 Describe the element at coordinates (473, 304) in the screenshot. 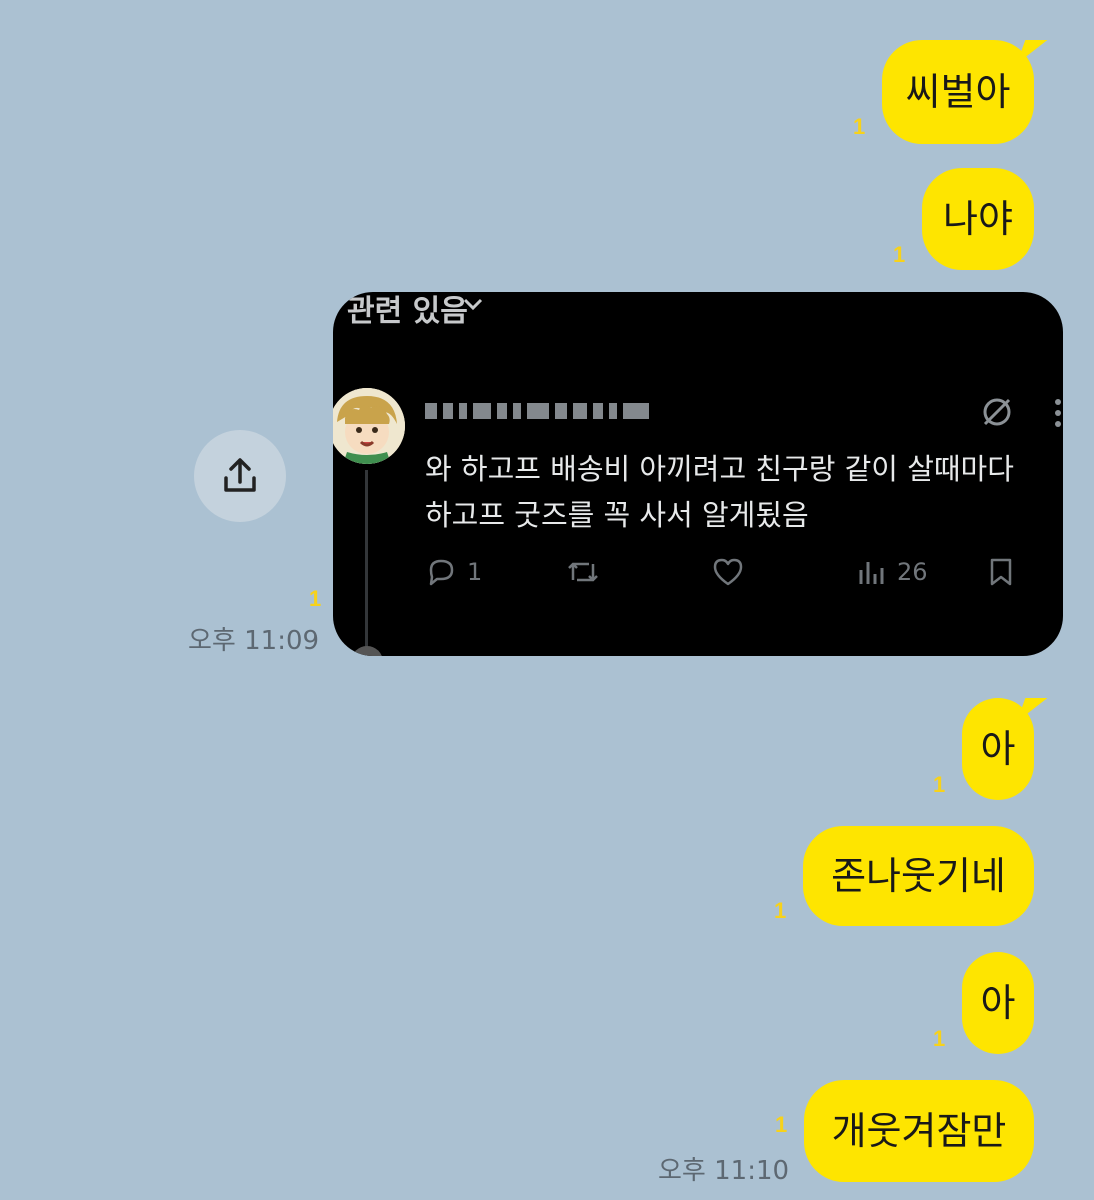

I see `chevron-down-icon` at that location.